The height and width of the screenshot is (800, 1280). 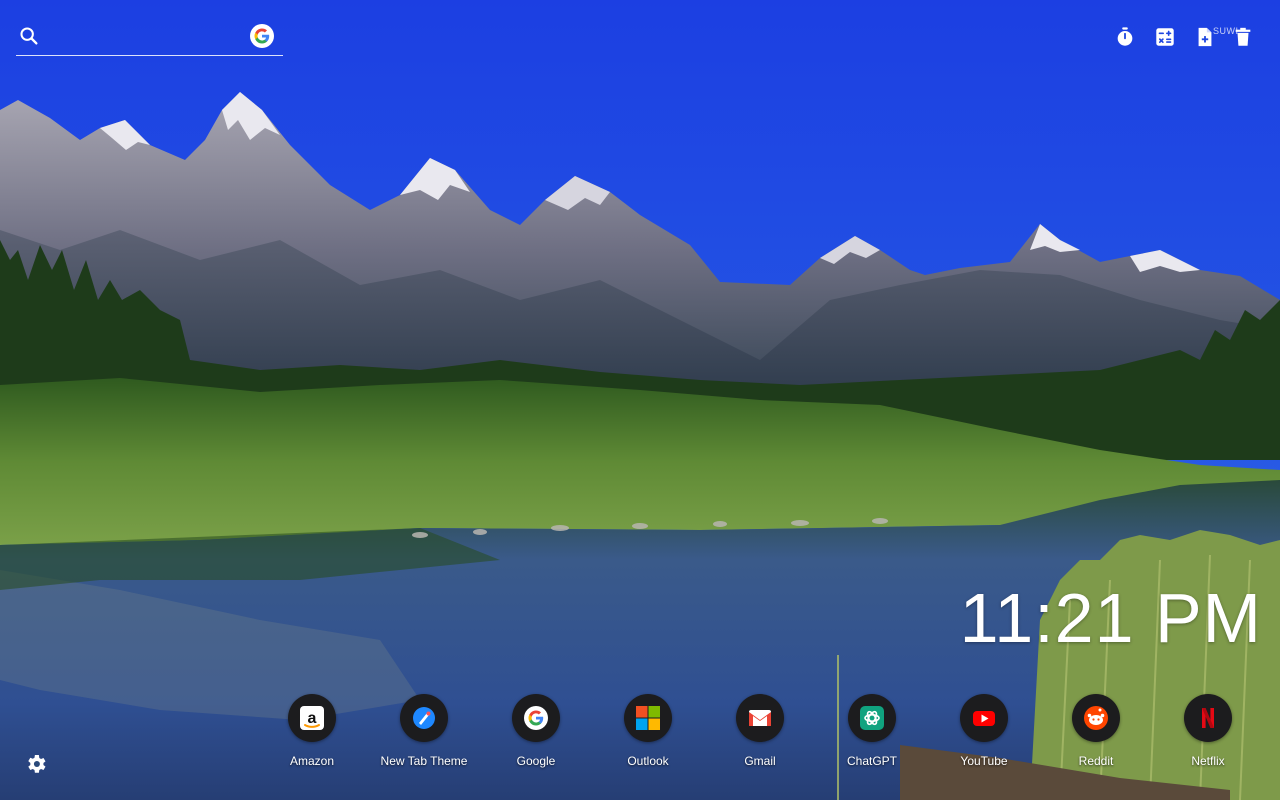 I want to click on calculator-button, so click(x=1165, y=37).